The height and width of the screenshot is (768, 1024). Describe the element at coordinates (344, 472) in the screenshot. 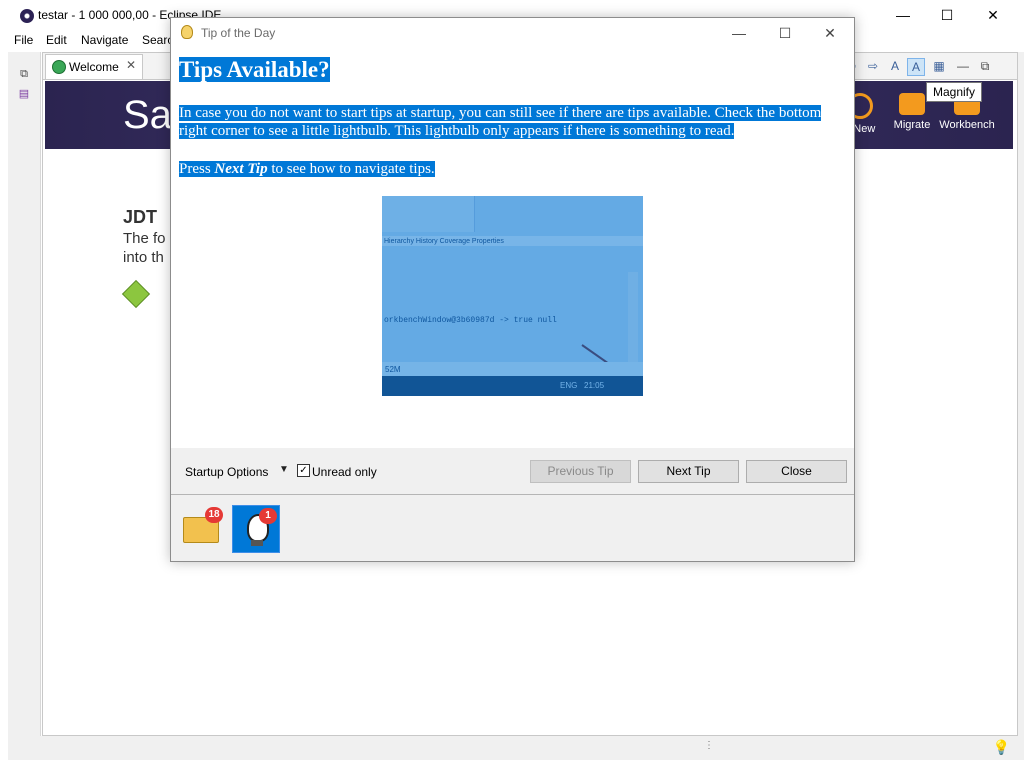

I see `unread-only-label: Unread only` at that location.